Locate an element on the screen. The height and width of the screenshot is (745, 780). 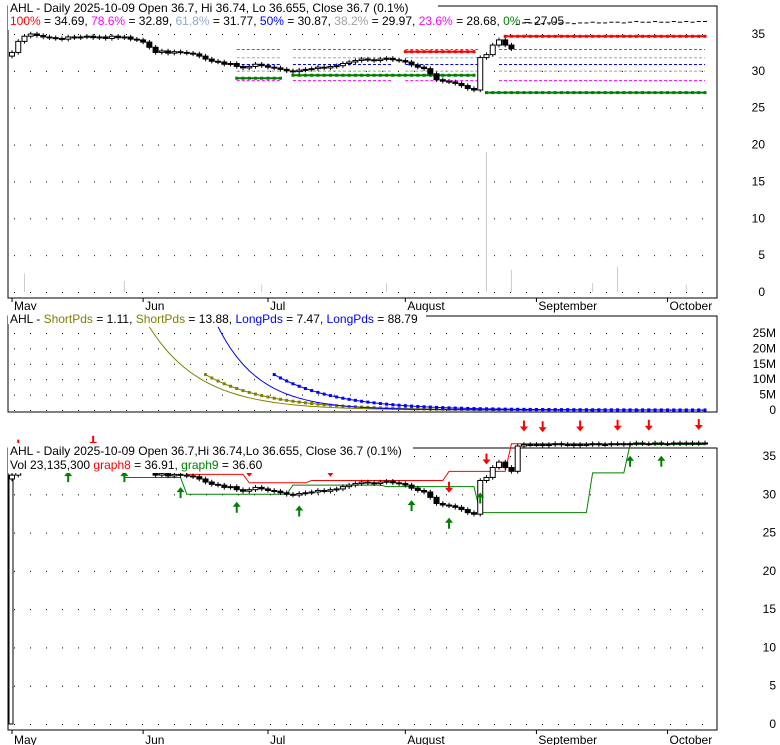
fib-legend-value: = 31.77, is located at coordinates (235, 21).